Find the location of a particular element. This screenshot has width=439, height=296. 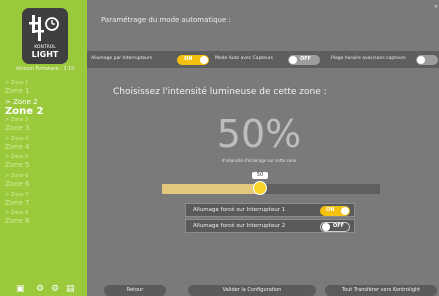

sidebar-bottom-icons: ▣ ⚙ ⚙ ▤ is located at coordinates (43, 290).